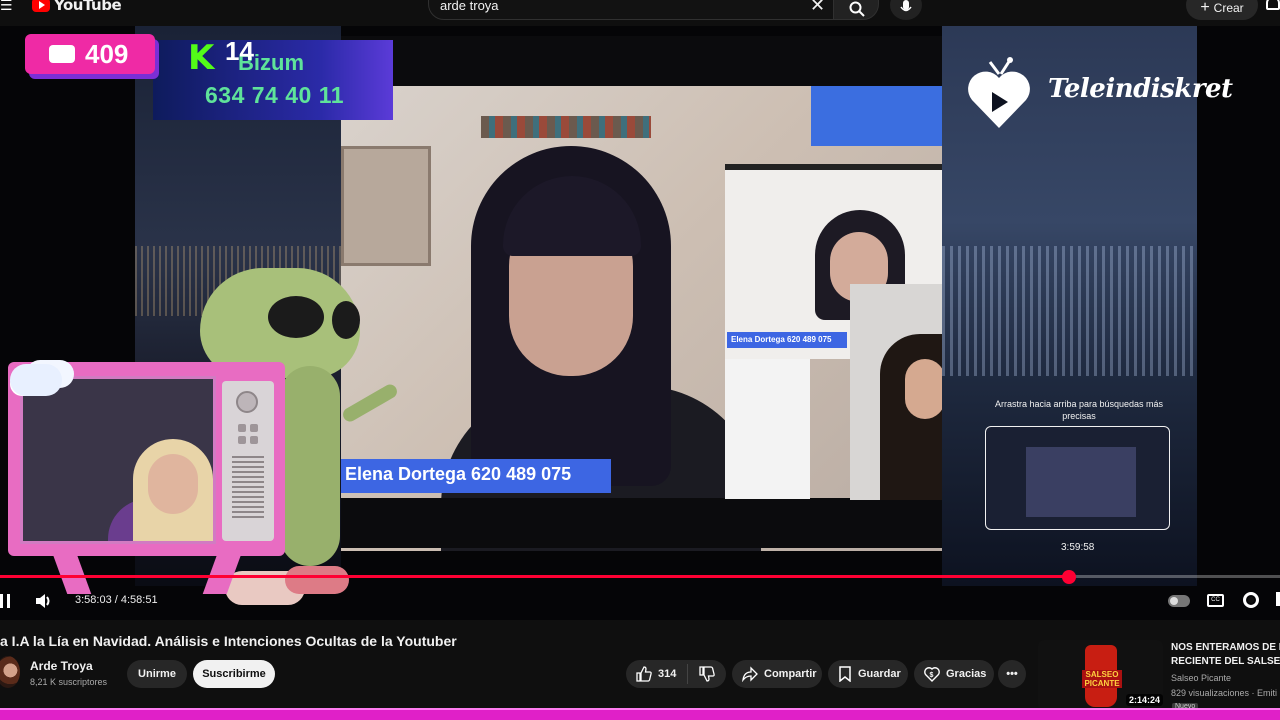 The width and height of the screenshot is (1280, 720). I want to click on recommended-channel-name: Salseo Picante, so click(1201, 678).